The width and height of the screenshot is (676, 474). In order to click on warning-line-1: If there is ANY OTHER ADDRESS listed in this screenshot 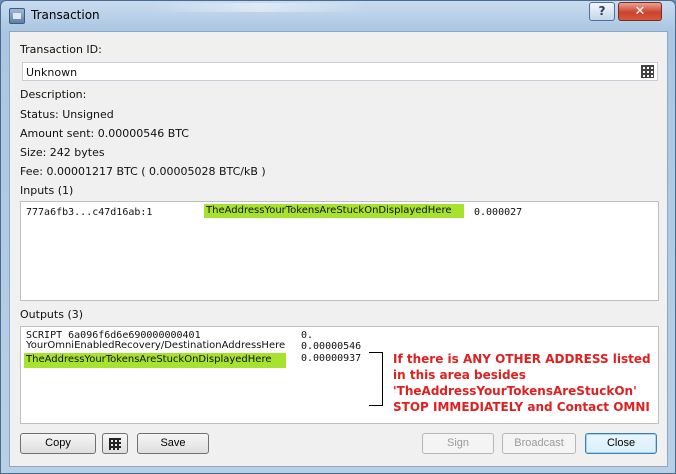, I will do `click(522, 359)`.